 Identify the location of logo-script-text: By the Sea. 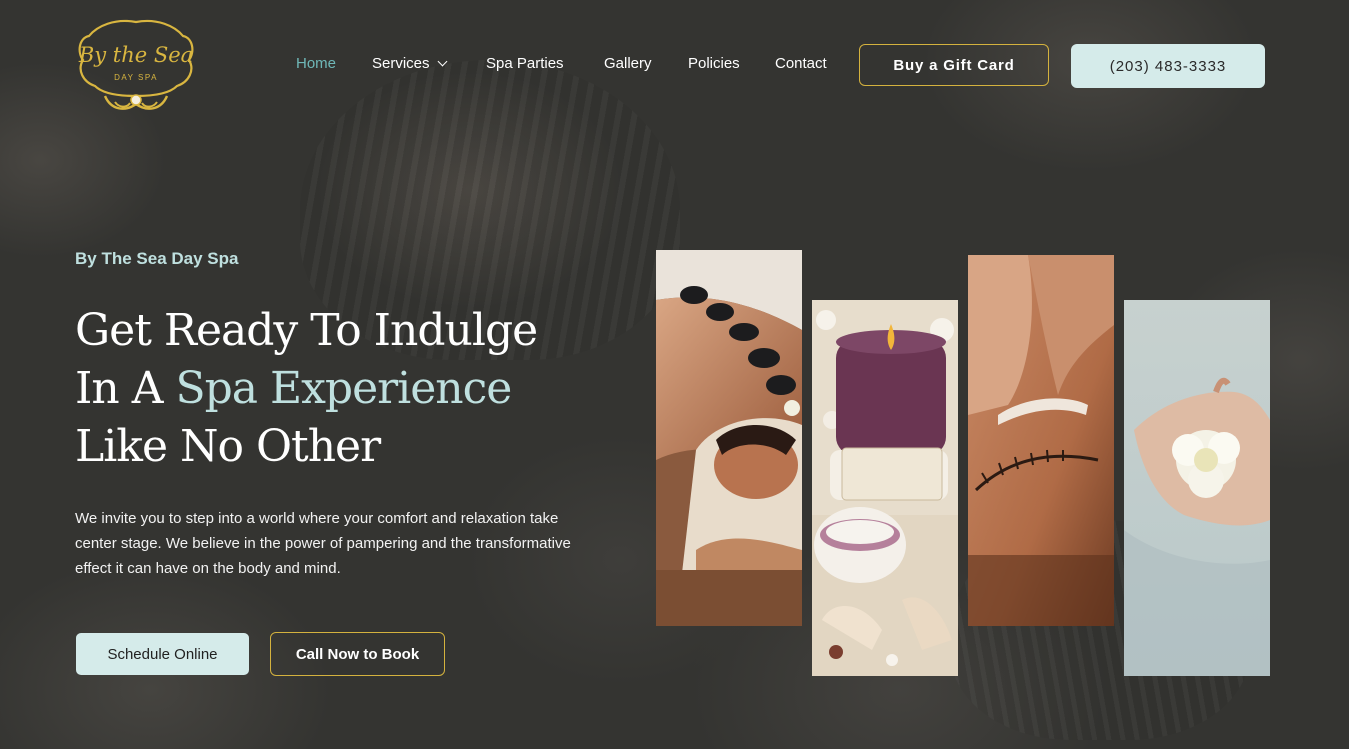
(135, 55).